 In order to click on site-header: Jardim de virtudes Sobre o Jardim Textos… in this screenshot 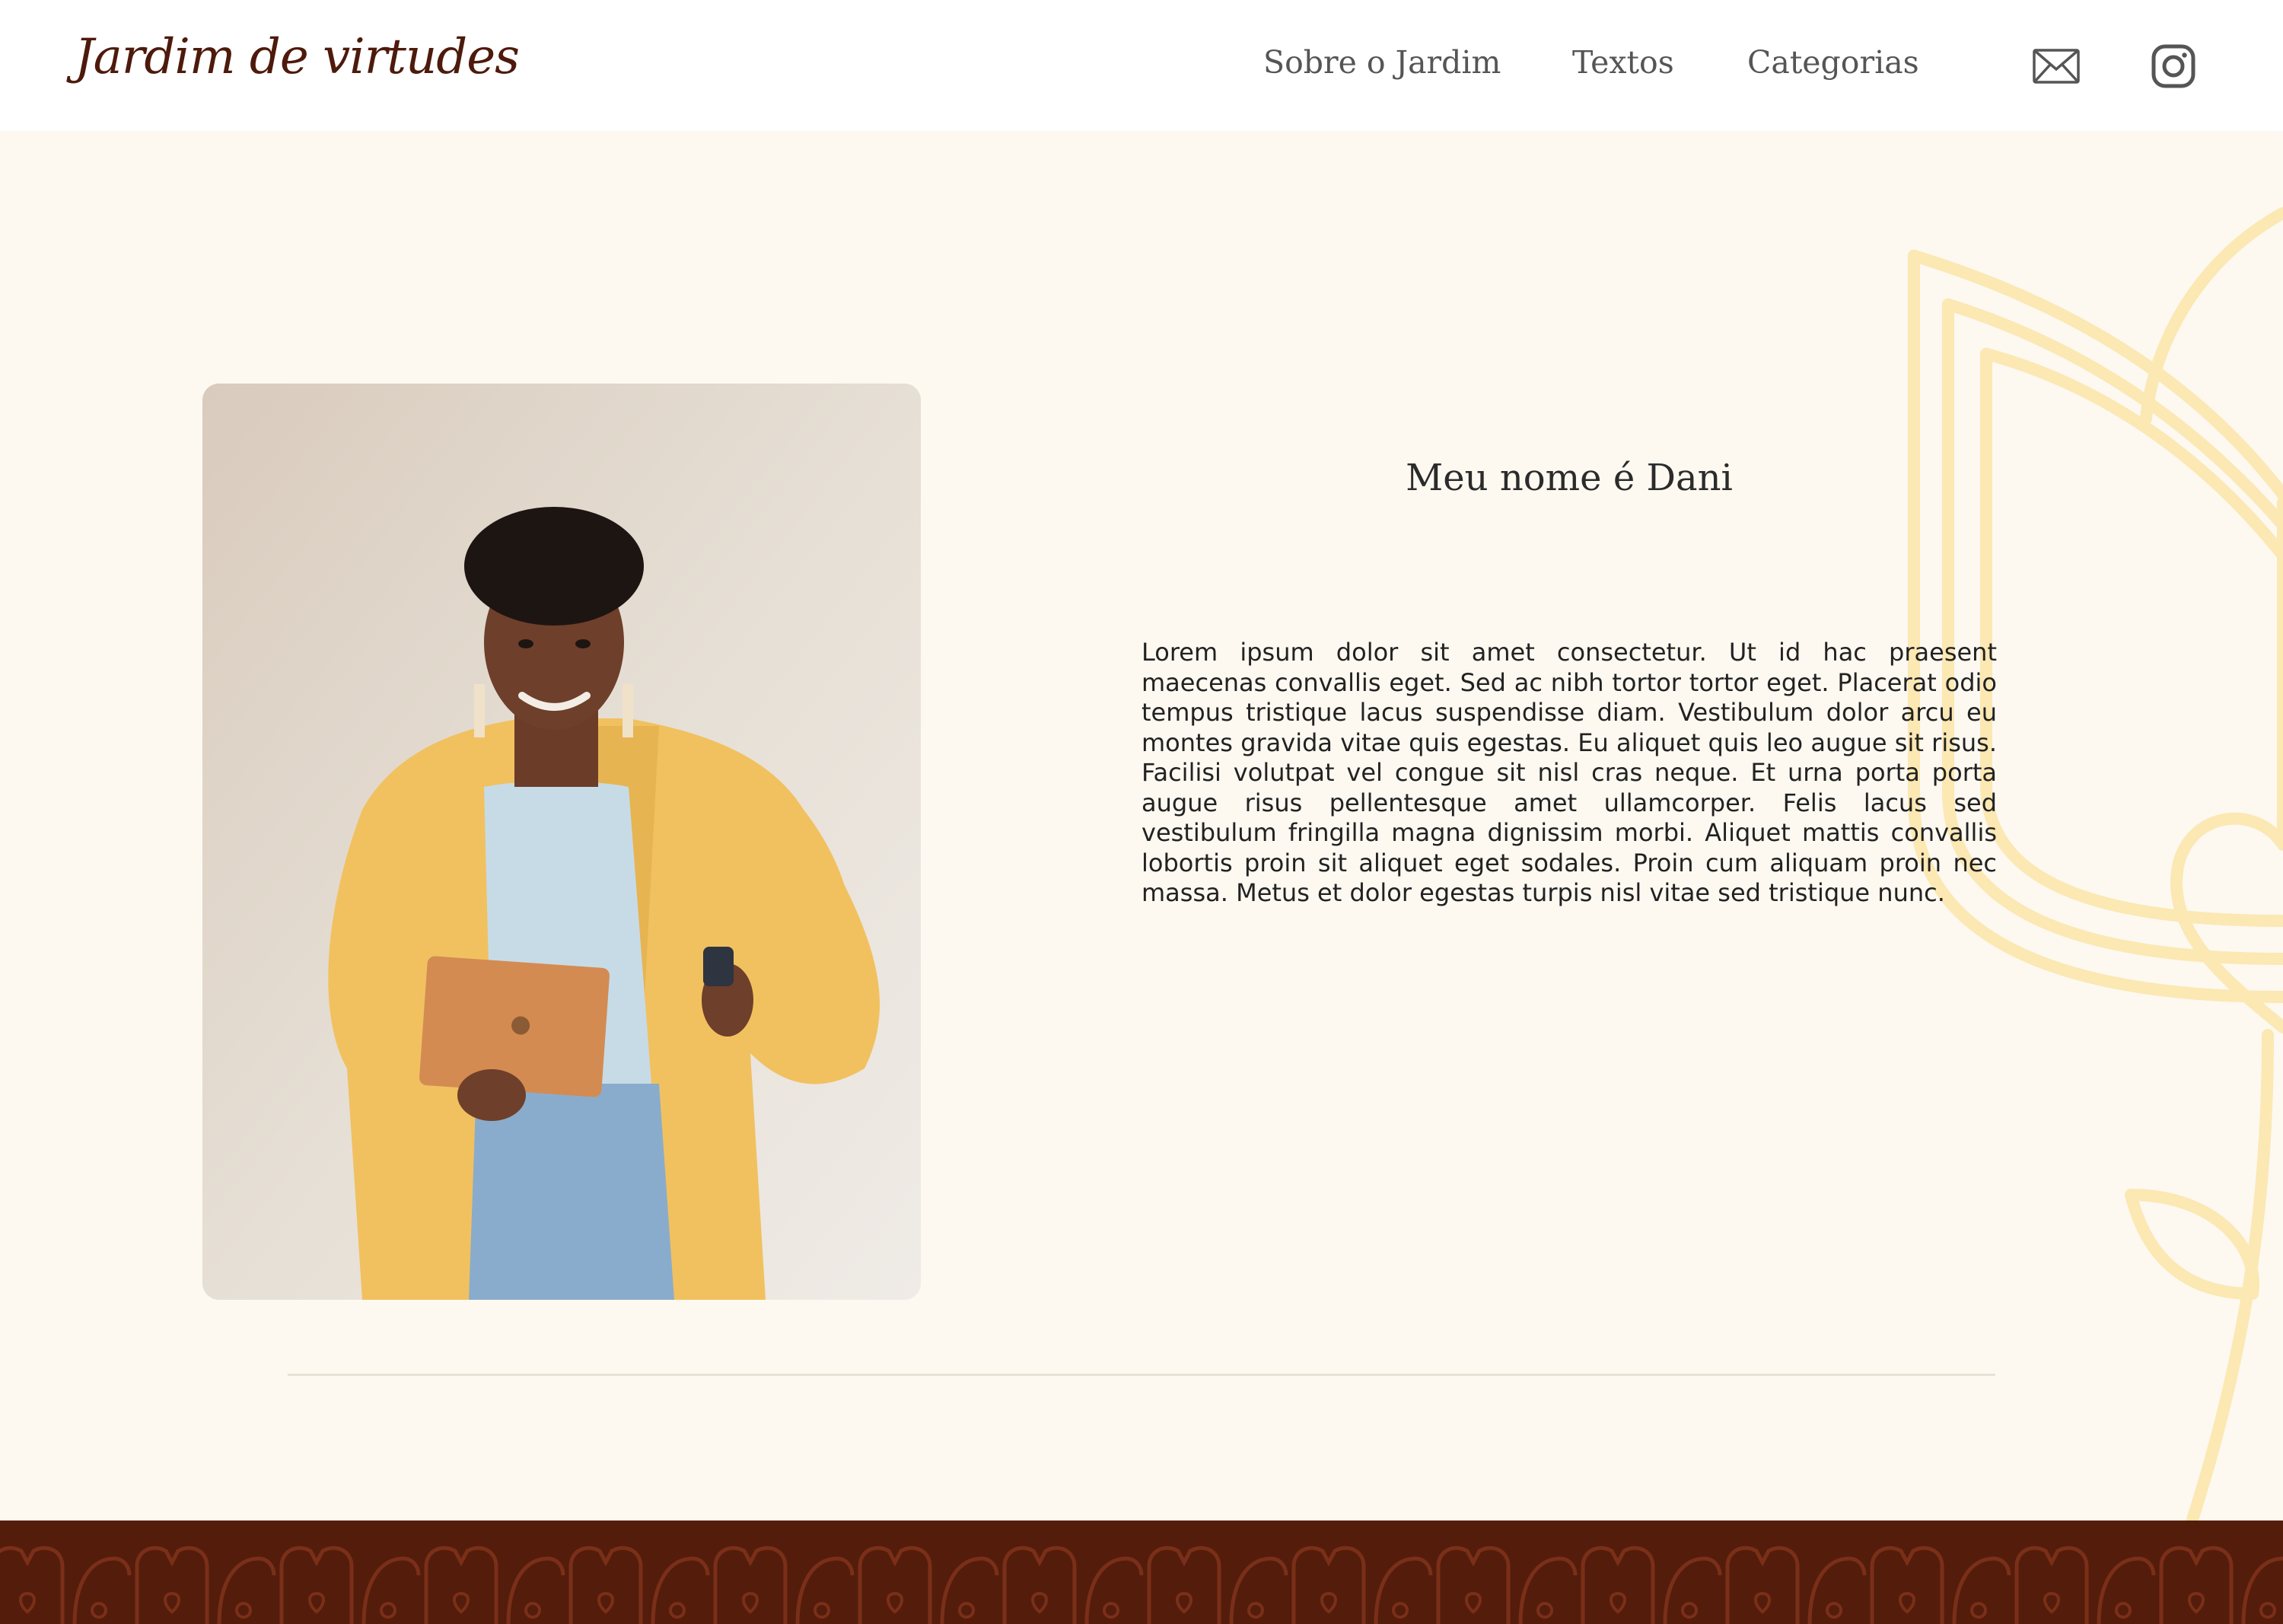, I will do `click(1141, 65)`.